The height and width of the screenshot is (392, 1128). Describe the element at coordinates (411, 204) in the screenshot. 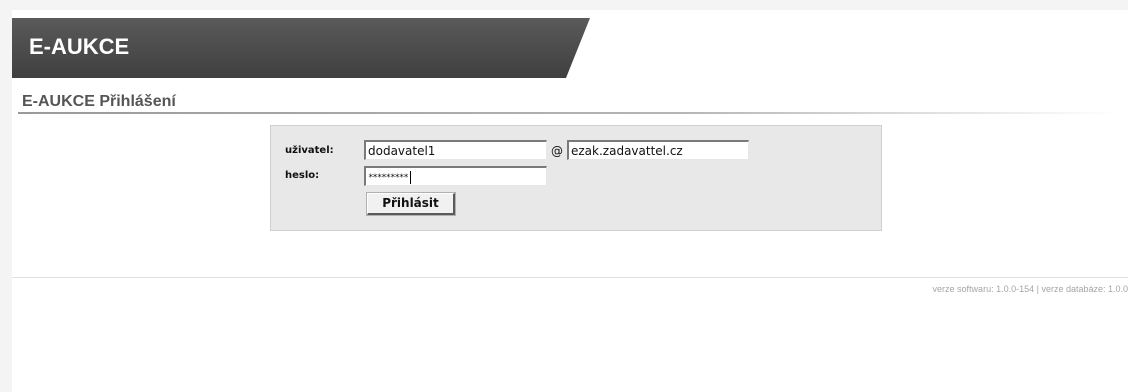

I see `login-button: Přihlásit` at that location.